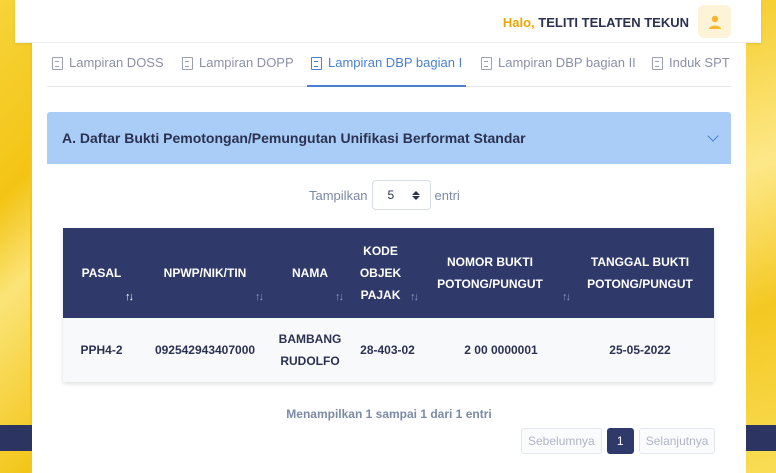  What do you see at coordinates (501, 273) in the screenshot?
I see `column-header-nomor-bukti: NOMOR BUKTI POTONG/PUNGUT ↑↓` at bounding box center [501, 273].